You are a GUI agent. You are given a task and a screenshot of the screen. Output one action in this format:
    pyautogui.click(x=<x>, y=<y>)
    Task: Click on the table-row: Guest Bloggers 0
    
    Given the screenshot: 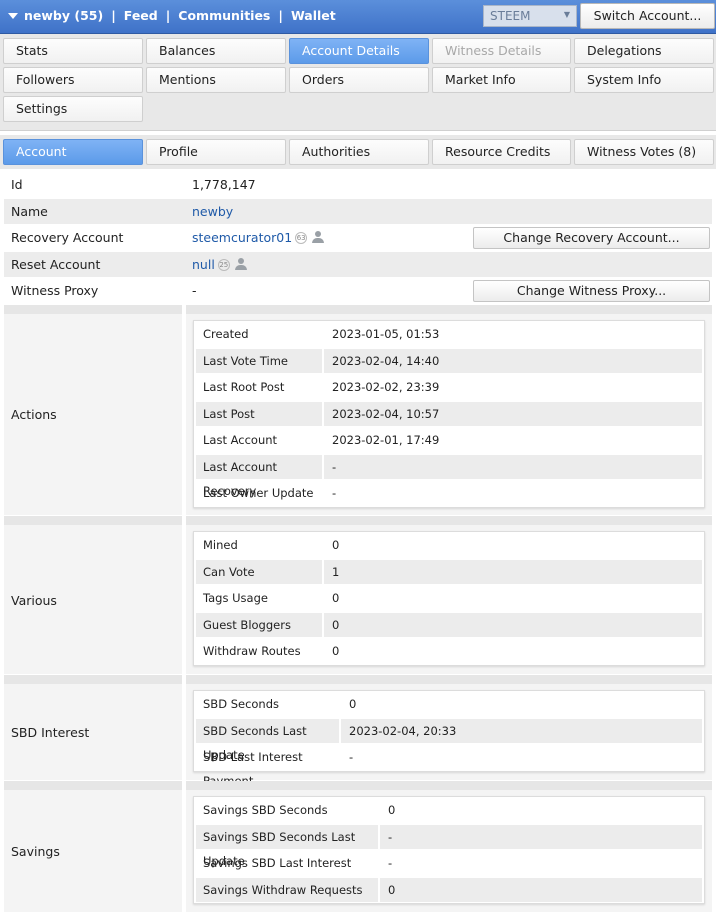 What is the action you would take?
    pyautogui.click(x=449, y=625)
    